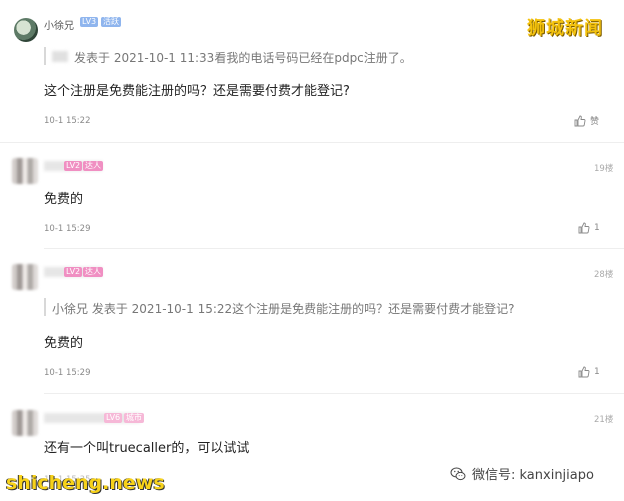 This screenshot has width=624, height=501. What do you see at coordinates (85, 483) in the screenshot?
I see `brand-watermark-bottom: shicheng.news` at bounding box center [85, 483].